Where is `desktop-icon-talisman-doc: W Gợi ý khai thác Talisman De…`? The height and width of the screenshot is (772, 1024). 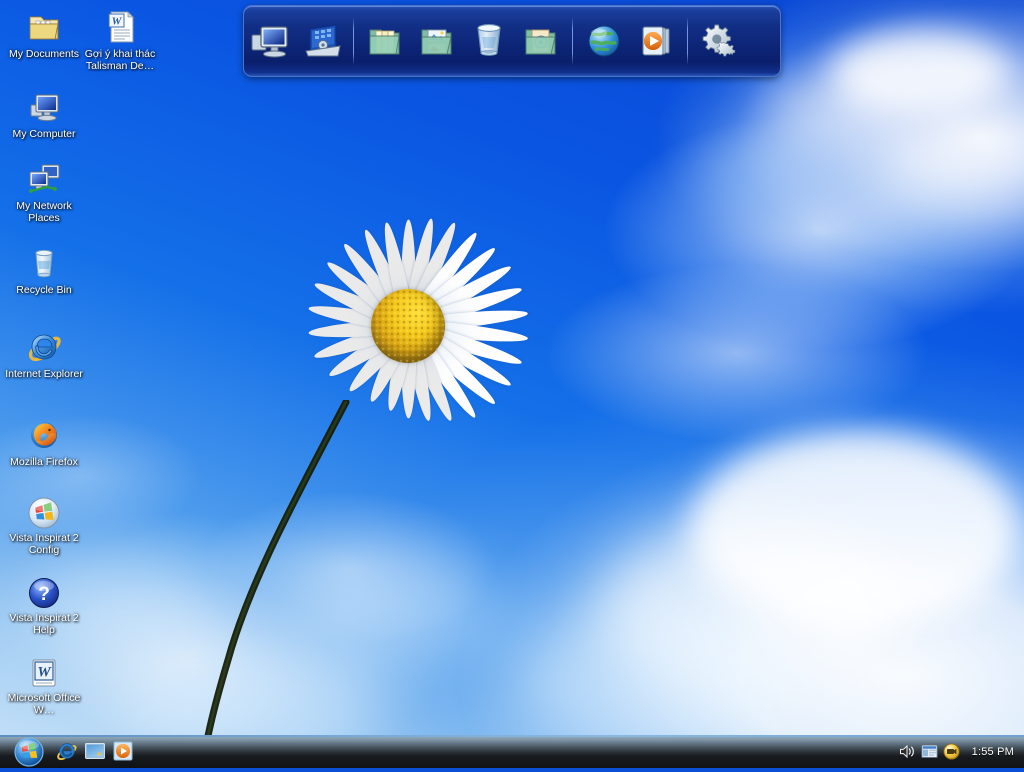
desktop-icon-talisman-doc: W Gợi ý khai thác Talisman De… is located at coordinates (120, 38).